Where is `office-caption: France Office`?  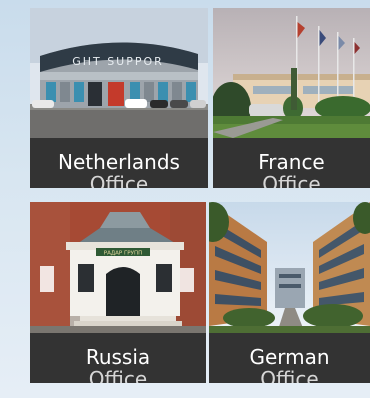 office-caption: France Office is located at coordinates (291, 163).